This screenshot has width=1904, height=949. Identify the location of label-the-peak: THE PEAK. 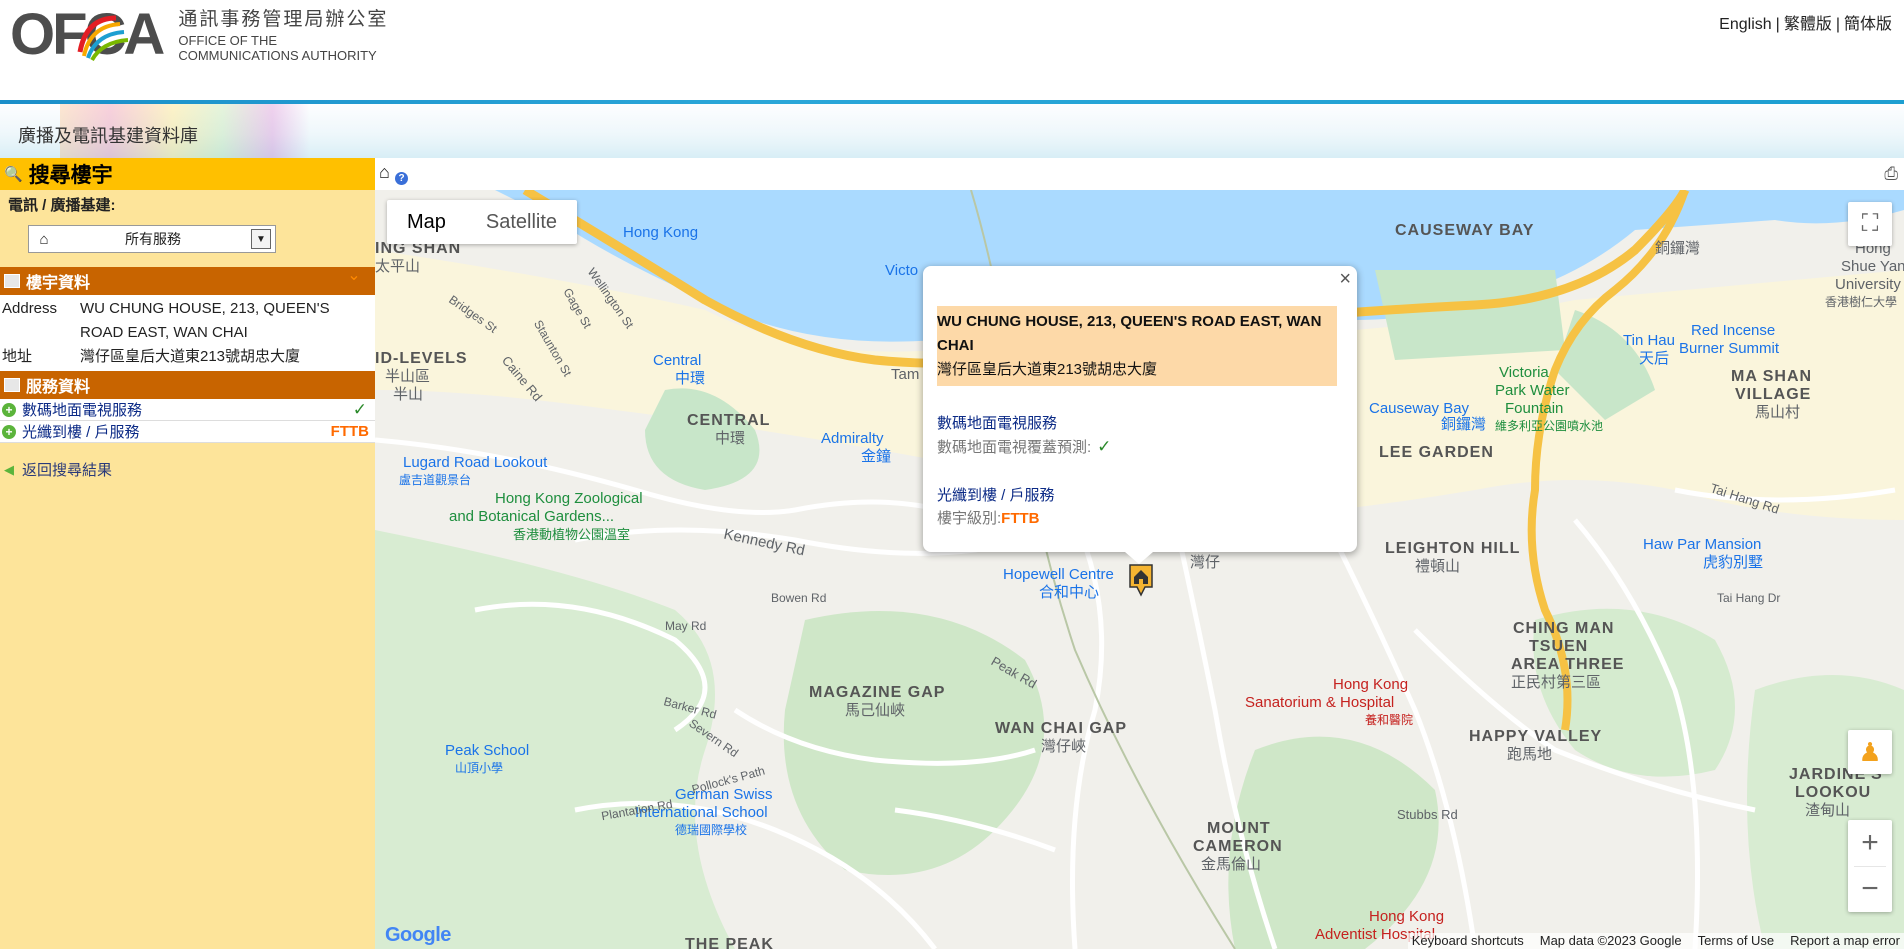
(729, 942).